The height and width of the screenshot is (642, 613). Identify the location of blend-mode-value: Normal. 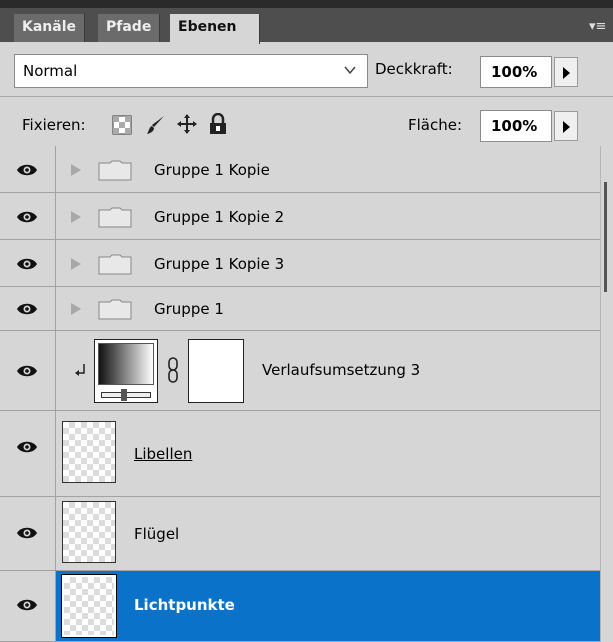
(50, 71).